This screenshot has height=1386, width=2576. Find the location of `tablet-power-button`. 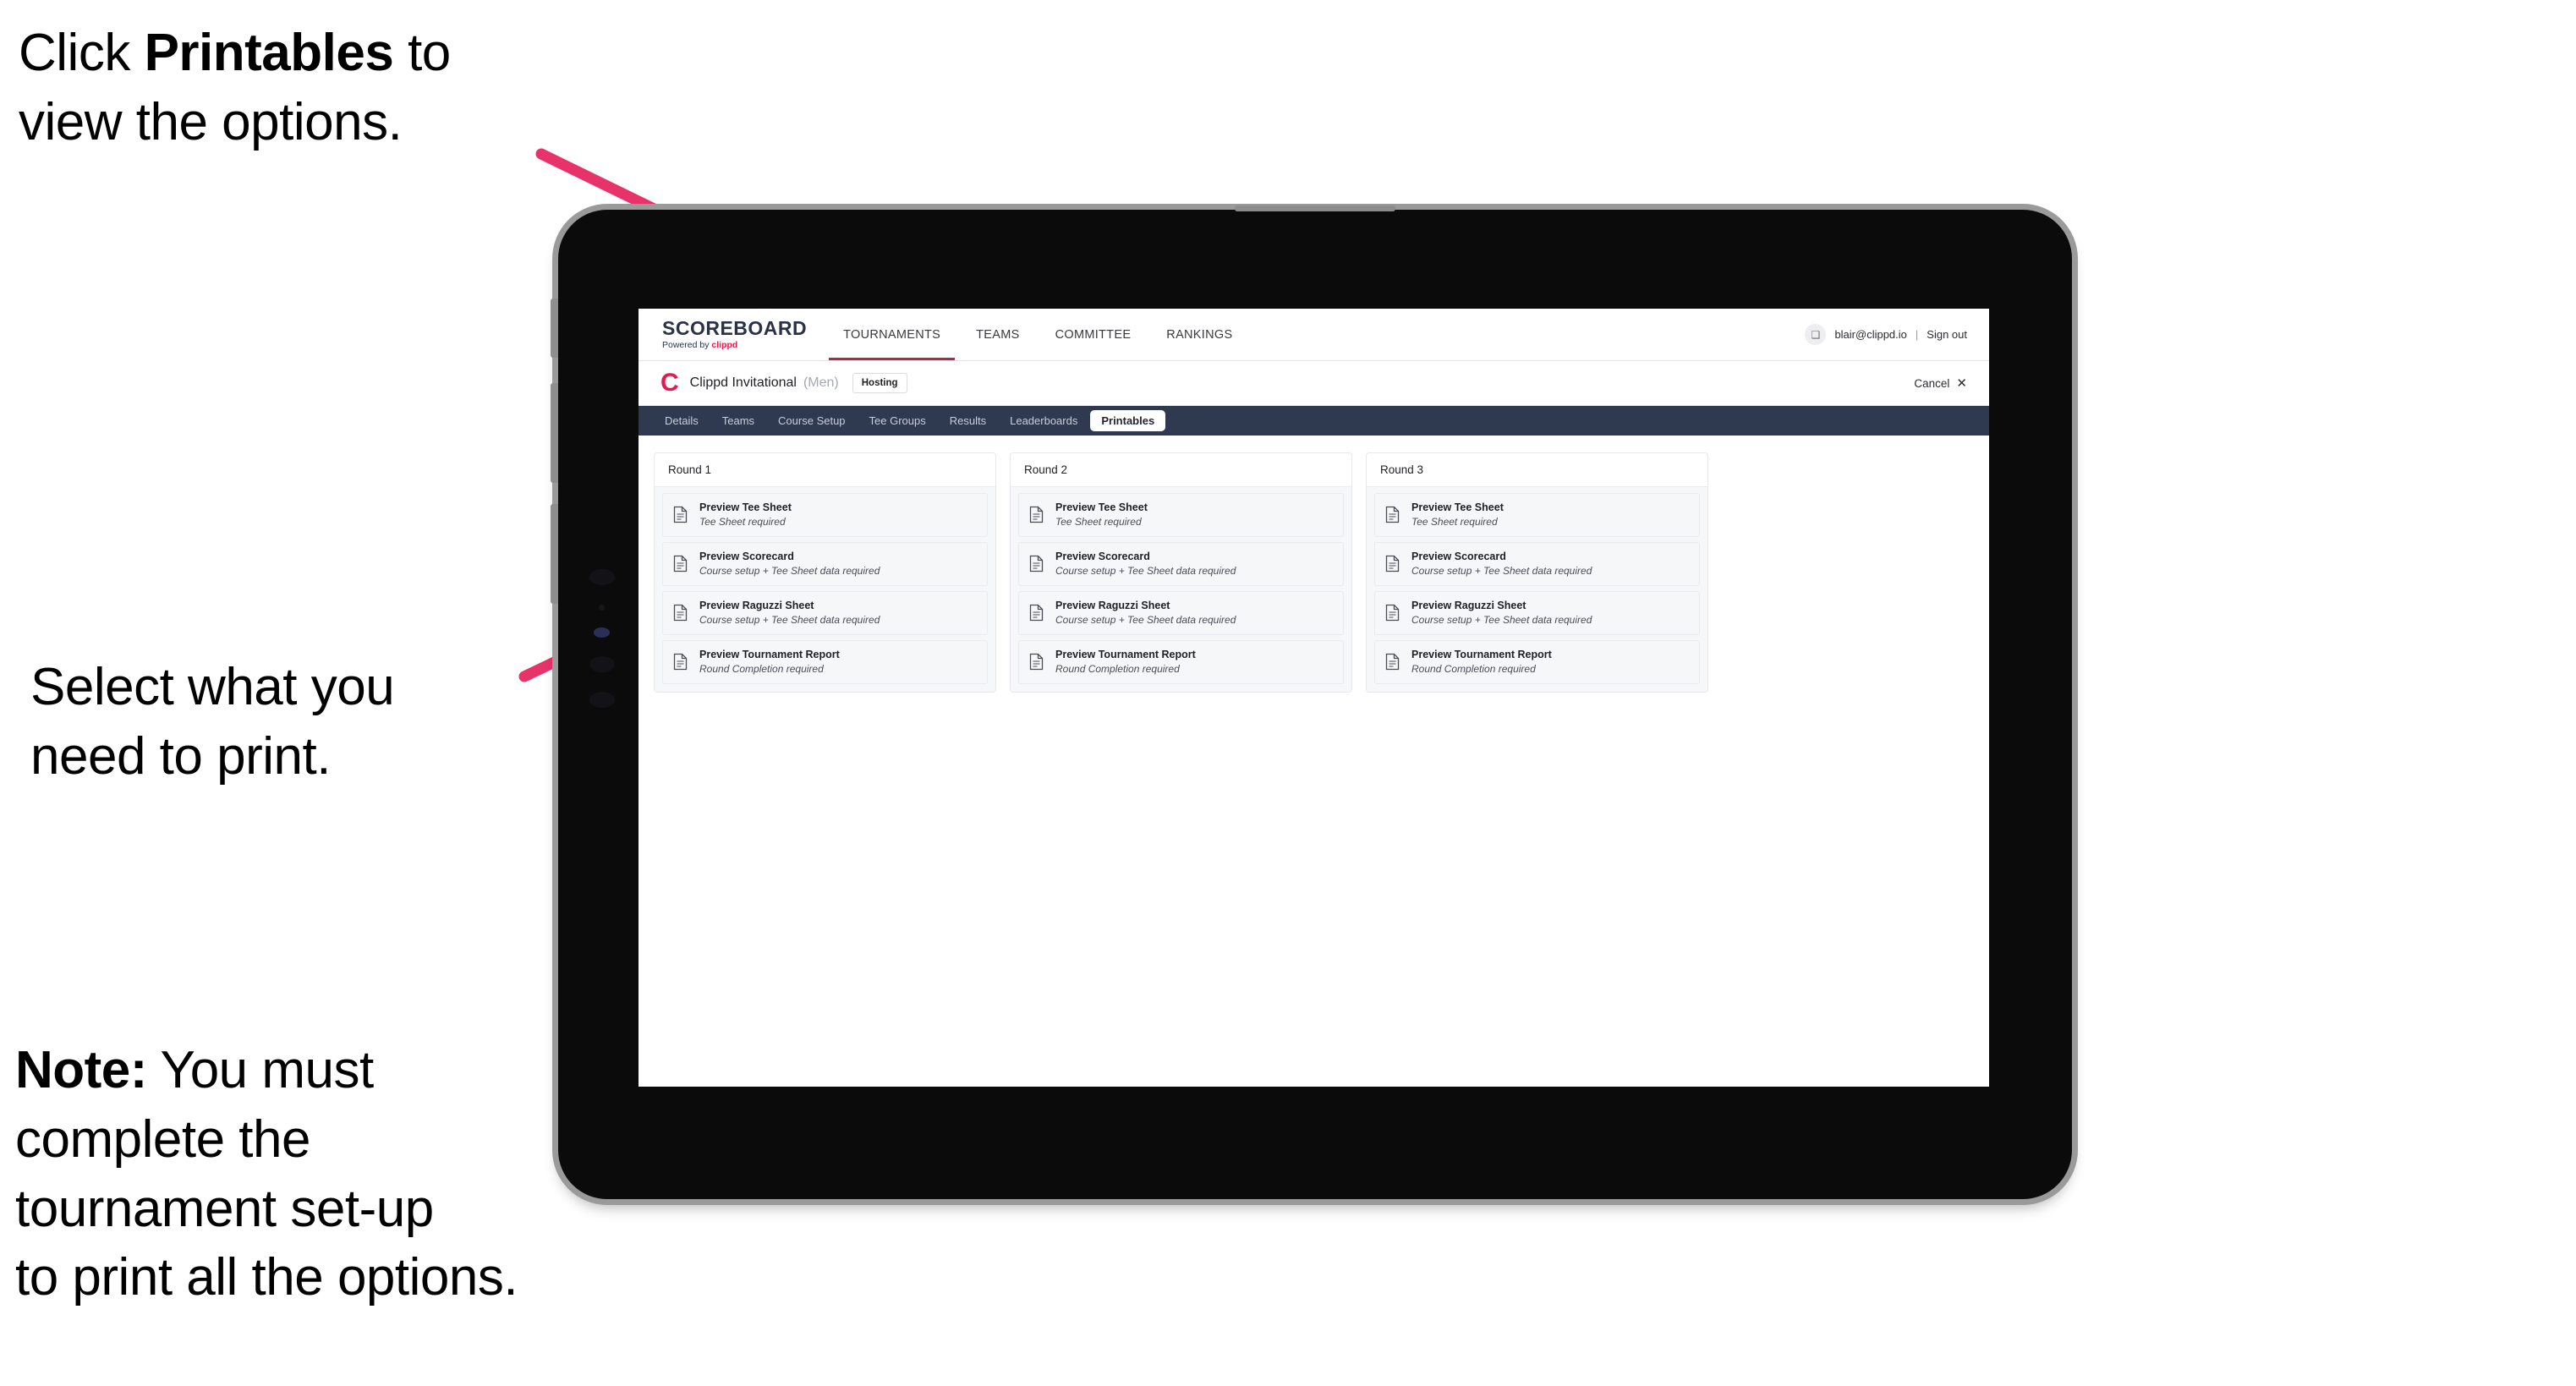

tablet-power-button is located at coordinates (554, 328).